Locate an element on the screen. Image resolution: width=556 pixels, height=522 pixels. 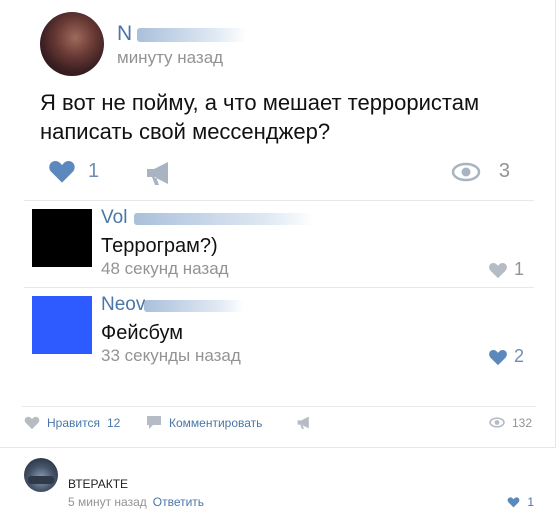
views-count: 132 is located at coordinates (521, 422).